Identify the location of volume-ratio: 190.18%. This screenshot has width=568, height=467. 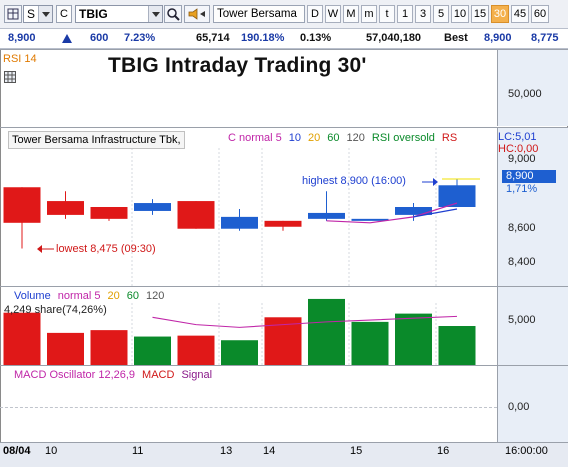
(263, 38).